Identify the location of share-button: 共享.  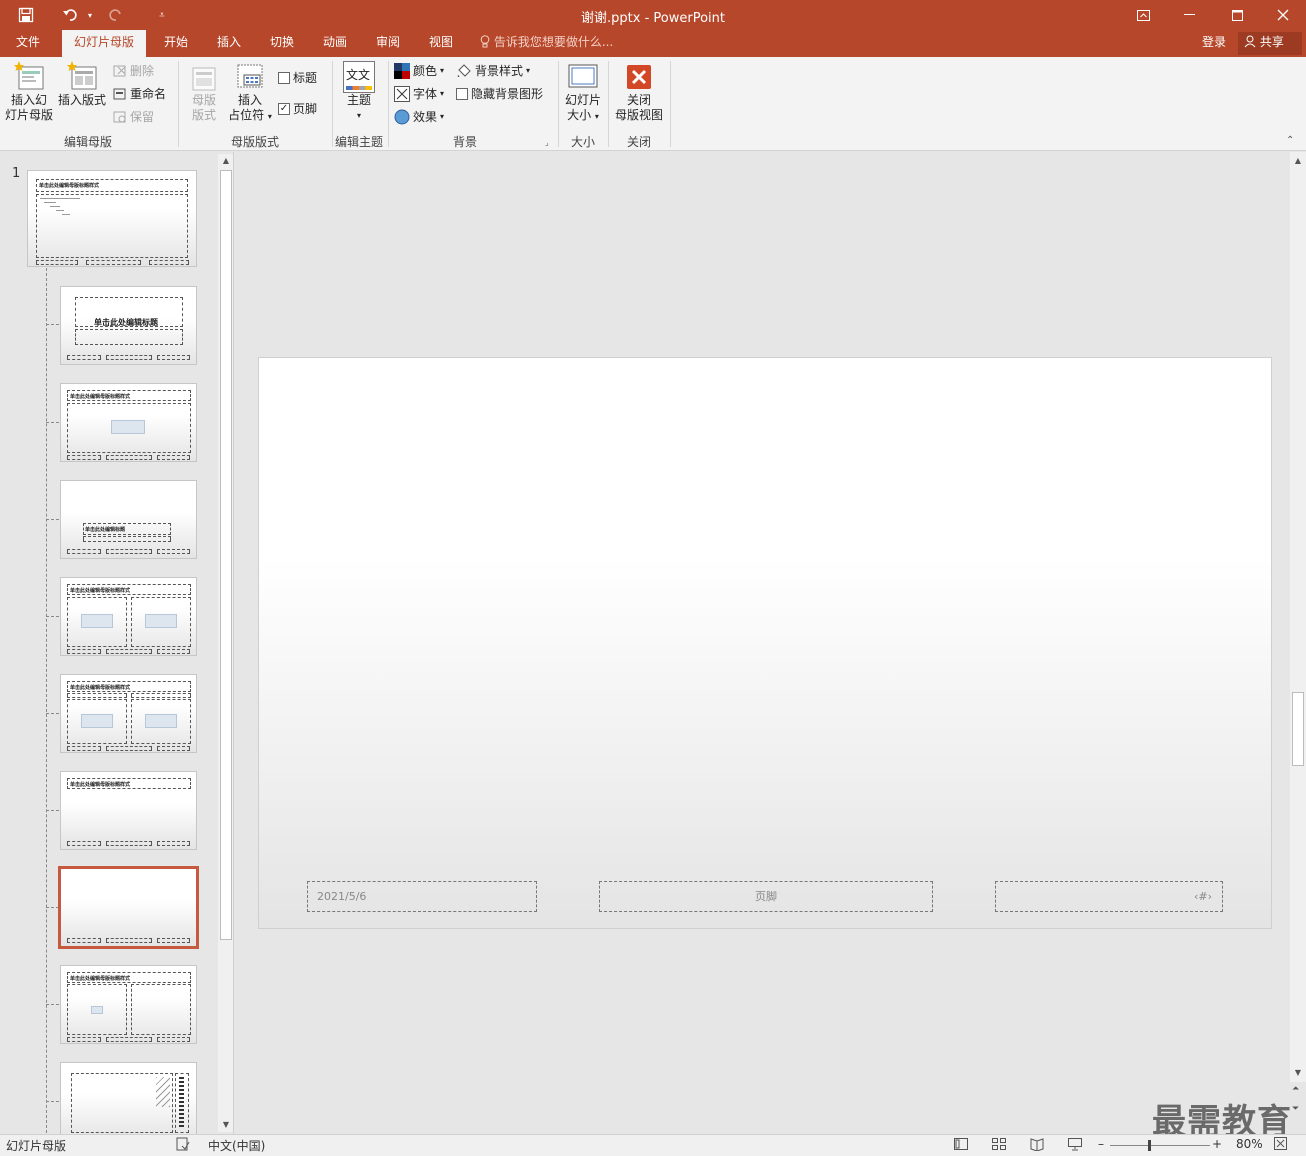
(1270, 43).